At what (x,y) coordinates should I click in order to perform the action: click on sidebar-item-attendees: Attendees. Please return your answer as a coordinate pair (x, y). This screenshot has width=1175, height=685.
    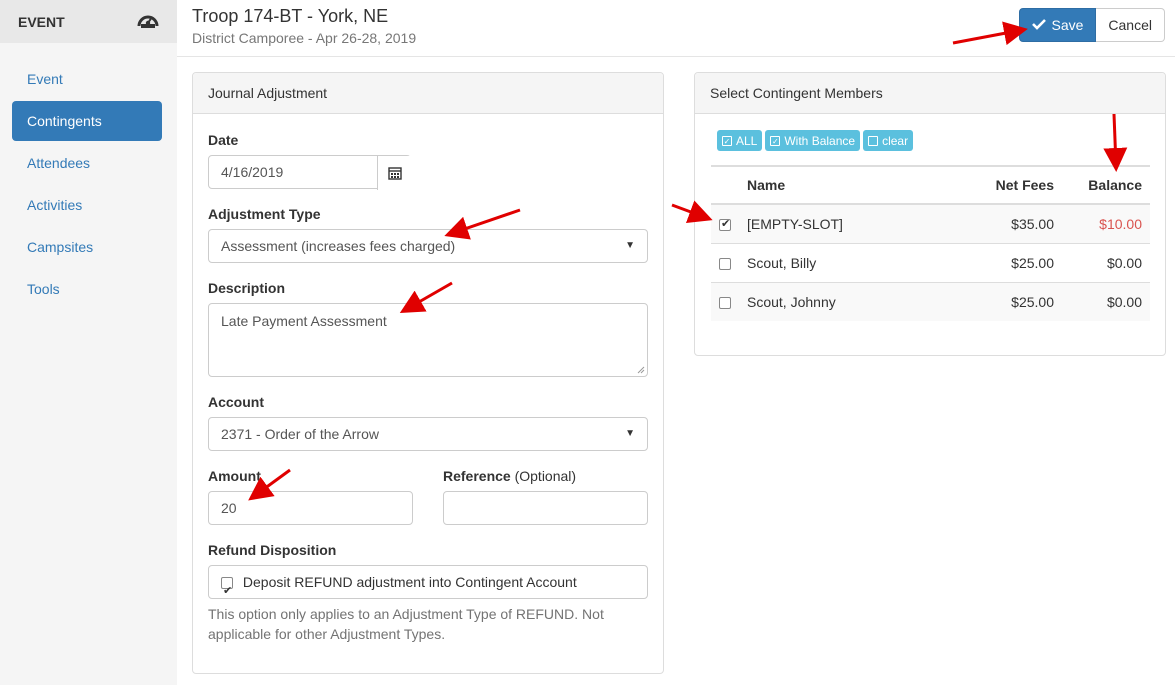
    Looking at the image, I should click on (87, 163).